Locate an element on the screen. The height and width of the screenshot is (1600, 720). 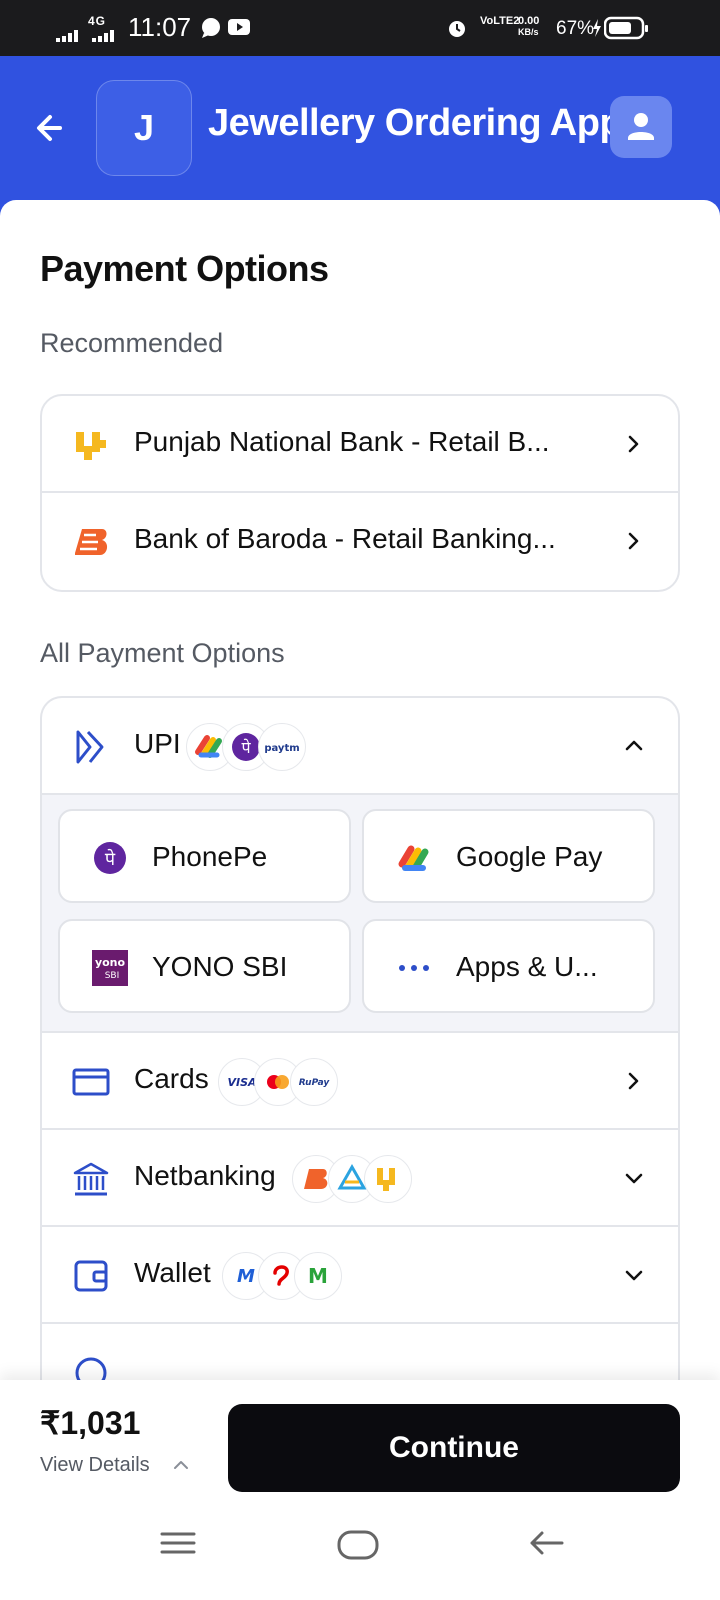
rupay-icon: RuPay is located at coordinates (314, 1082).